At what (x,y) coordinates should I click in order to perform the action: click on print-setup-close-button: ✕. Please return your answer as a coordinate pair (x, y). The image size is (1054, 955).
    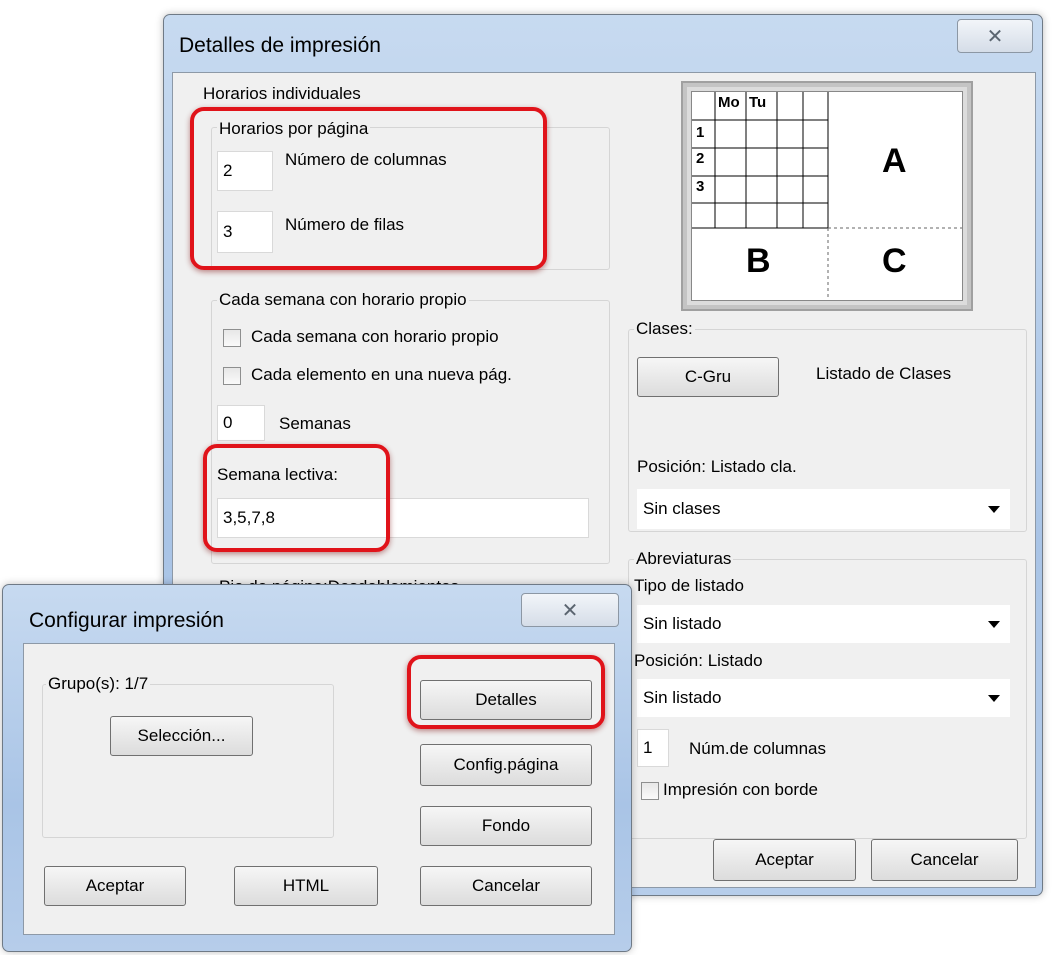
    Looking at the image, I should click on (570, 610).